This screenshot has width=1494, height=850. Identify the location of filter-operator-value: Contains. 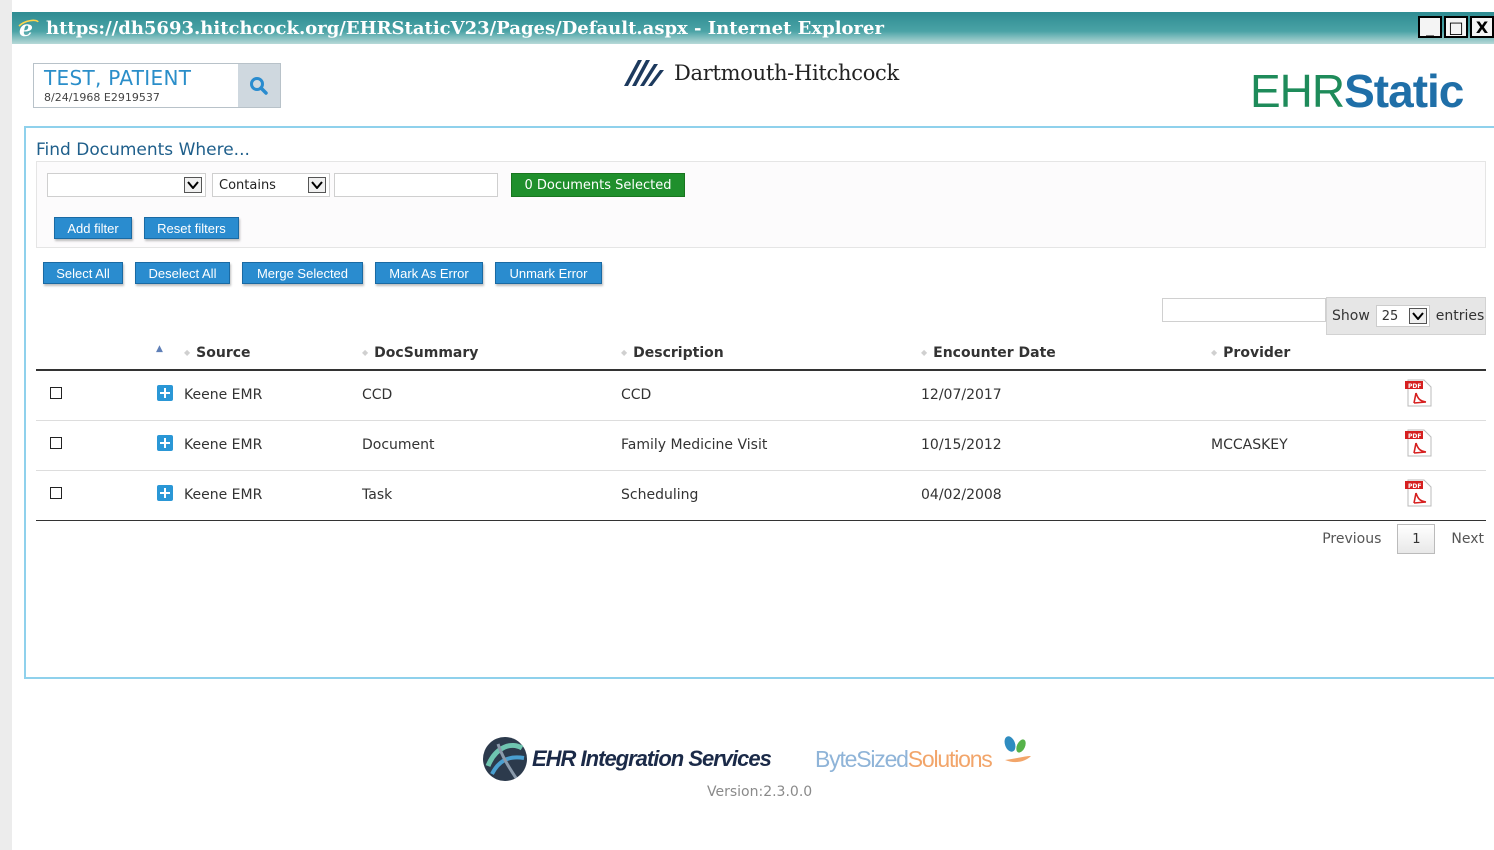
(247, 185).